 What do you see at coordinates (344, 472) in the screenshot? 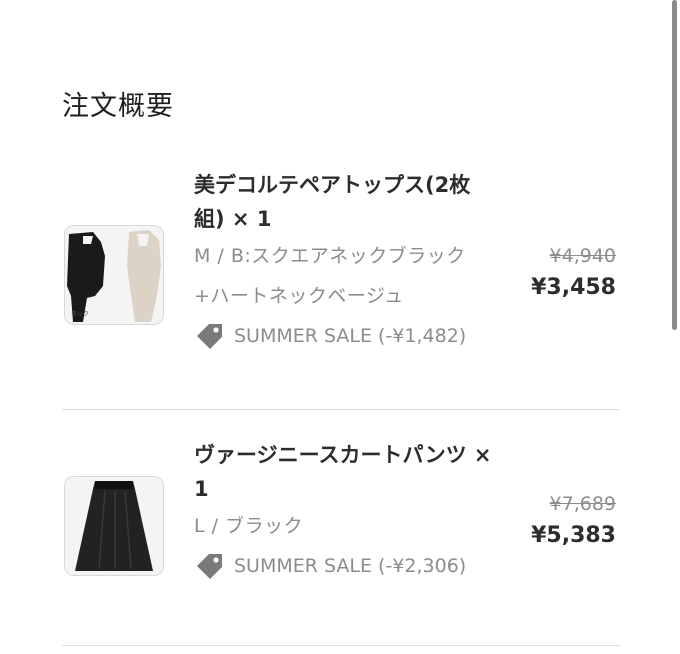
I see `product-name: ヴァージニースカートパンツ × 1` at bounding box center [344, 472].